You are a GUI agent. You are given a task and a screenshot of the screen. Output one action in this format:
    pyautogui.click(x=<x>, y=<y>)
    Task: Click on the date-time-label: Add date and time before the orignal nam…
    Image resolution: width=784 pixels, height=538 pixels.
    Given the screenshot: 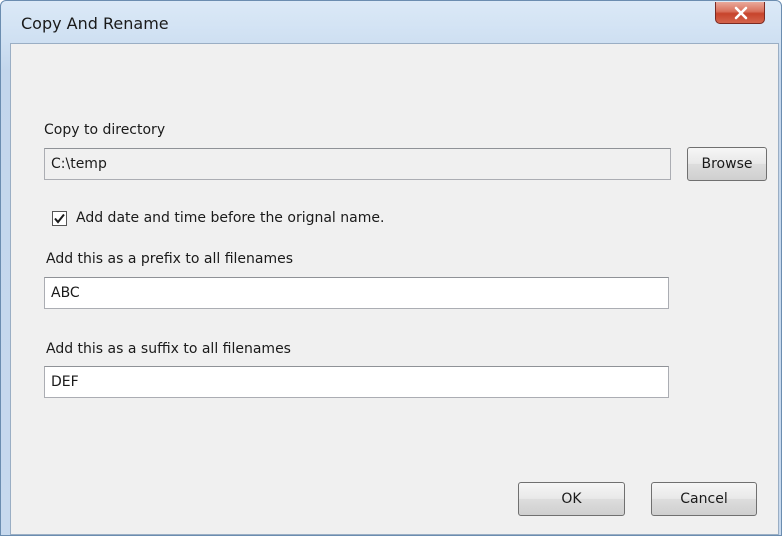 What is the action you would take?
    pyautogui.click(x=230, y=218)
    